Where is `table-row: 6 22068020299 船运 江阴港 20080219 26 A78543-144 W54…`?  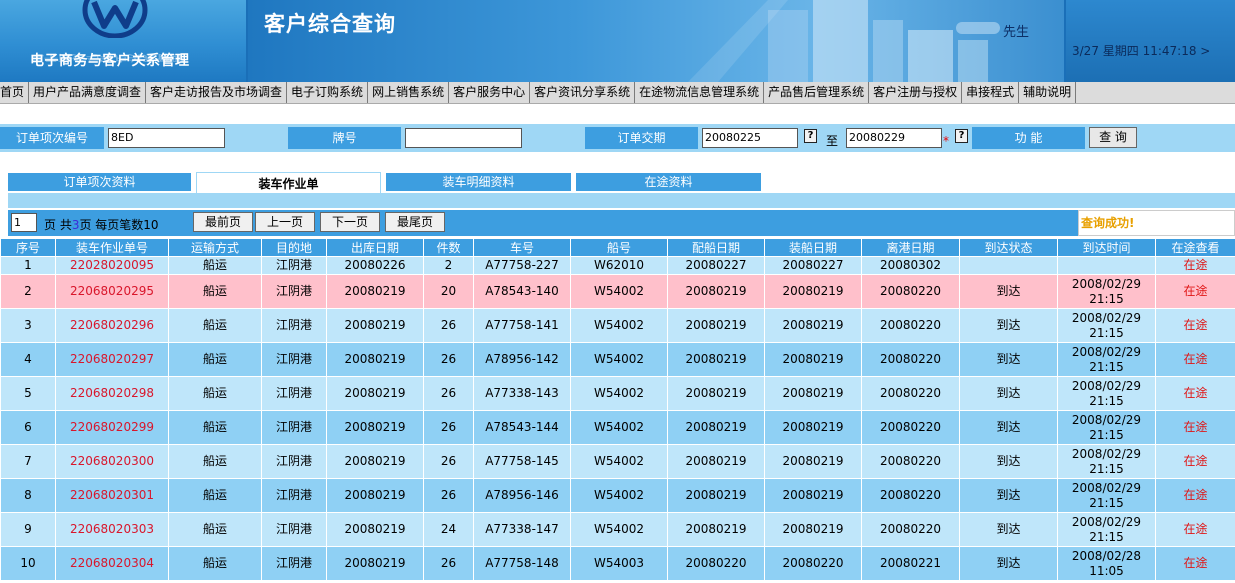
table-row: 6 22068020299 船运 江阴港 20080219 26 A78543-144 W54… is located at coordinates (617, 427).